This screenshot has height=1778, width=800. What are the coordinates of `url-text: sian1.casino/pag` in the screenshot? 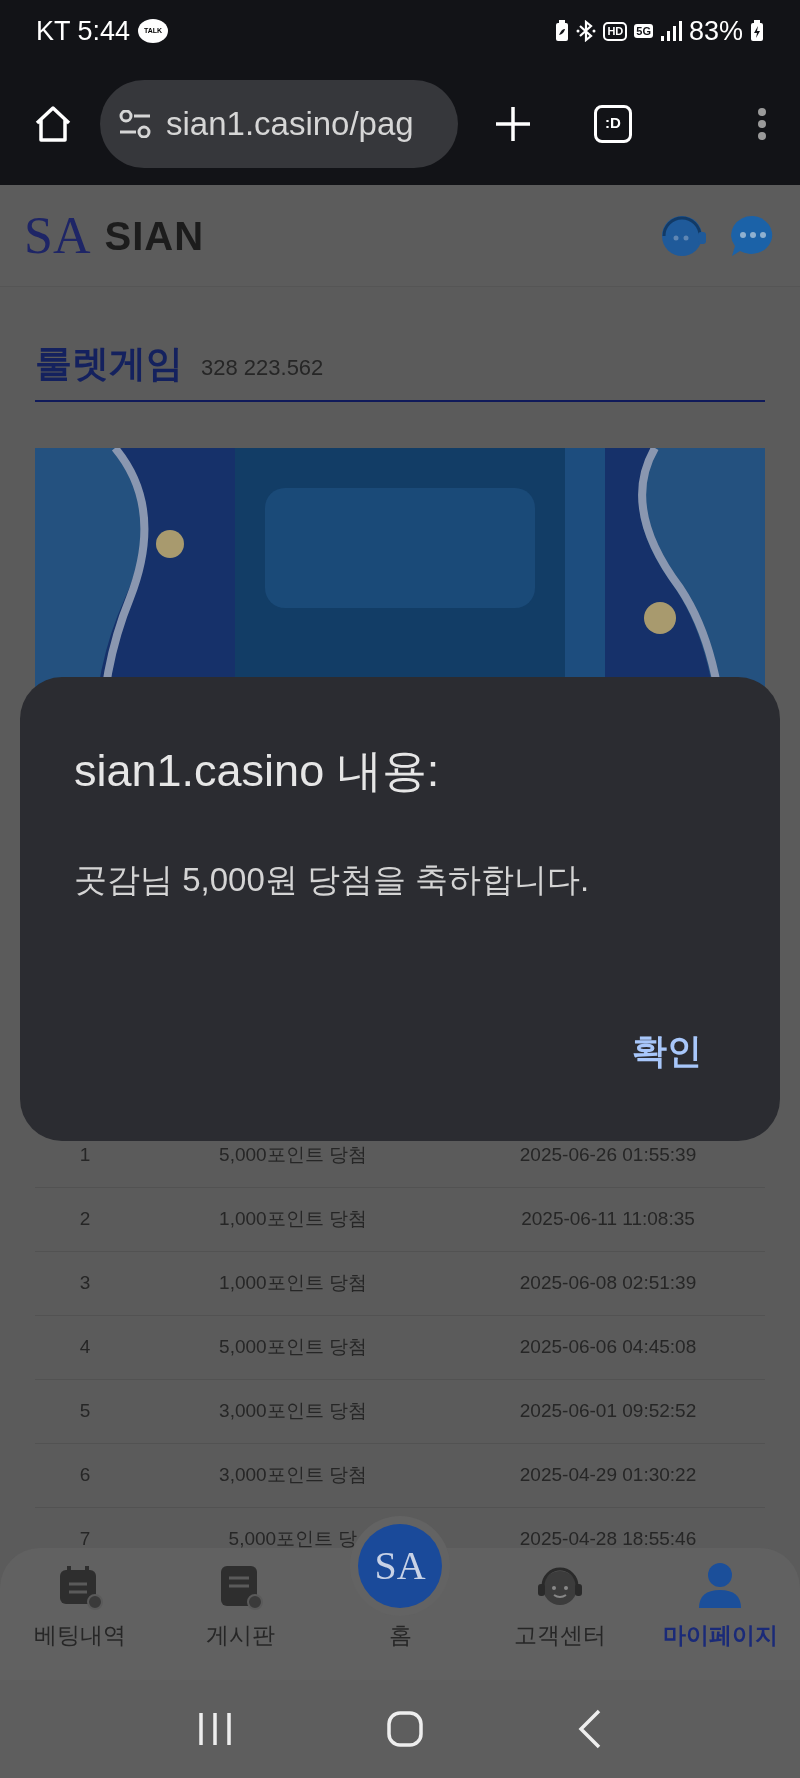 It's located at (290, 123).